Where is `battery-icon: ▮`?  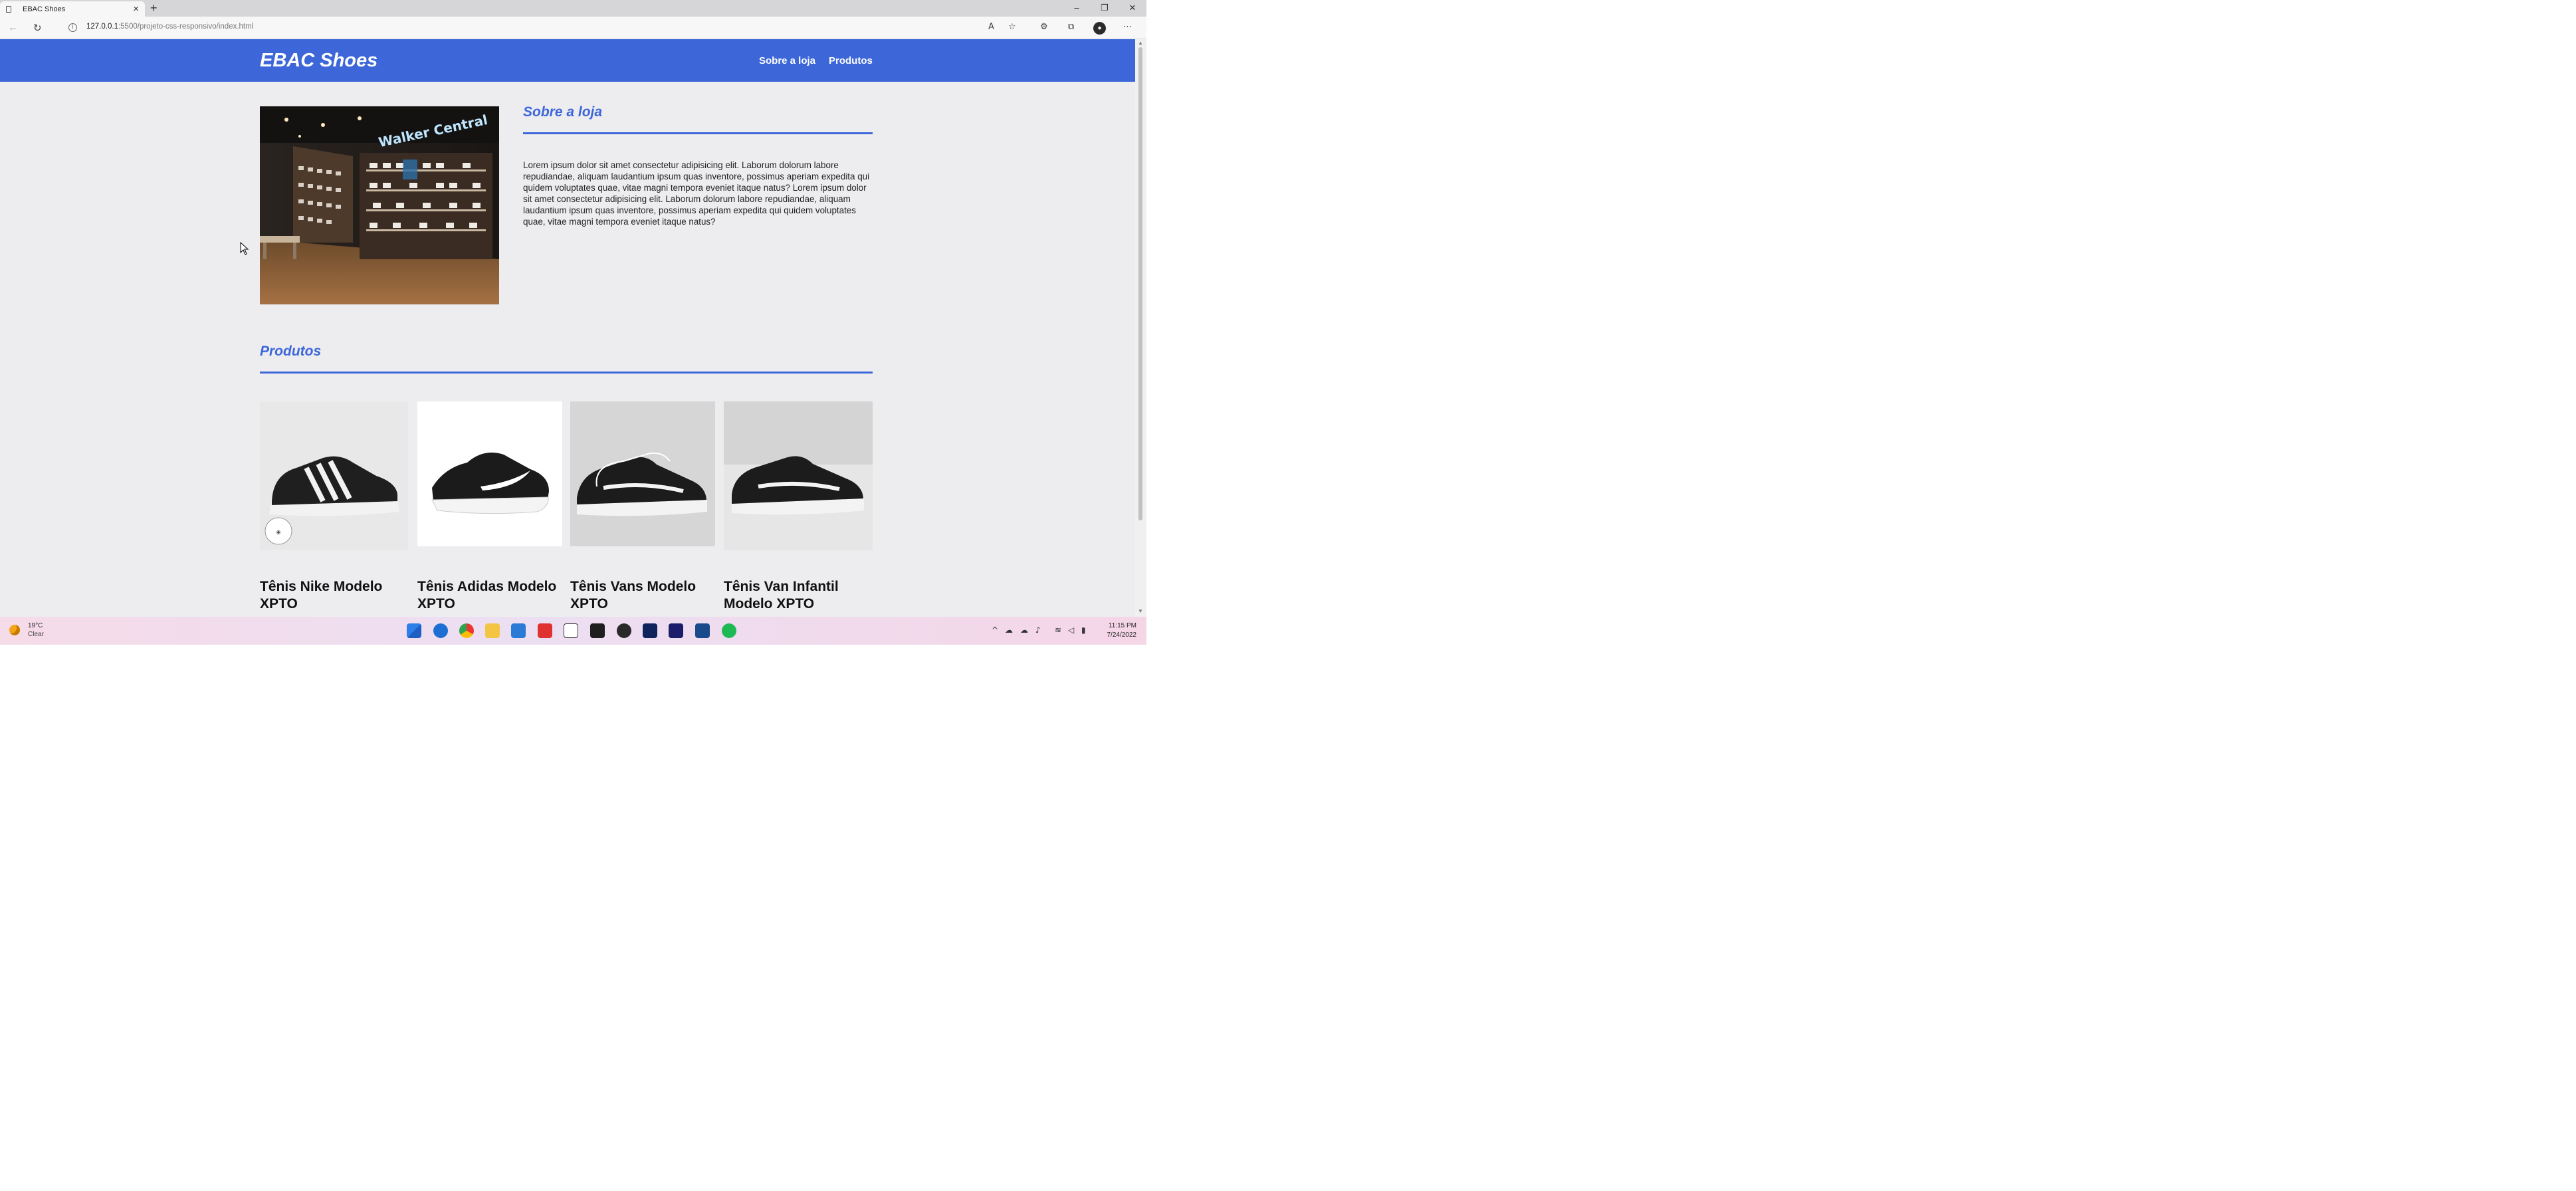
battery-icon: ▮ is located at coordinates (1083, 630).